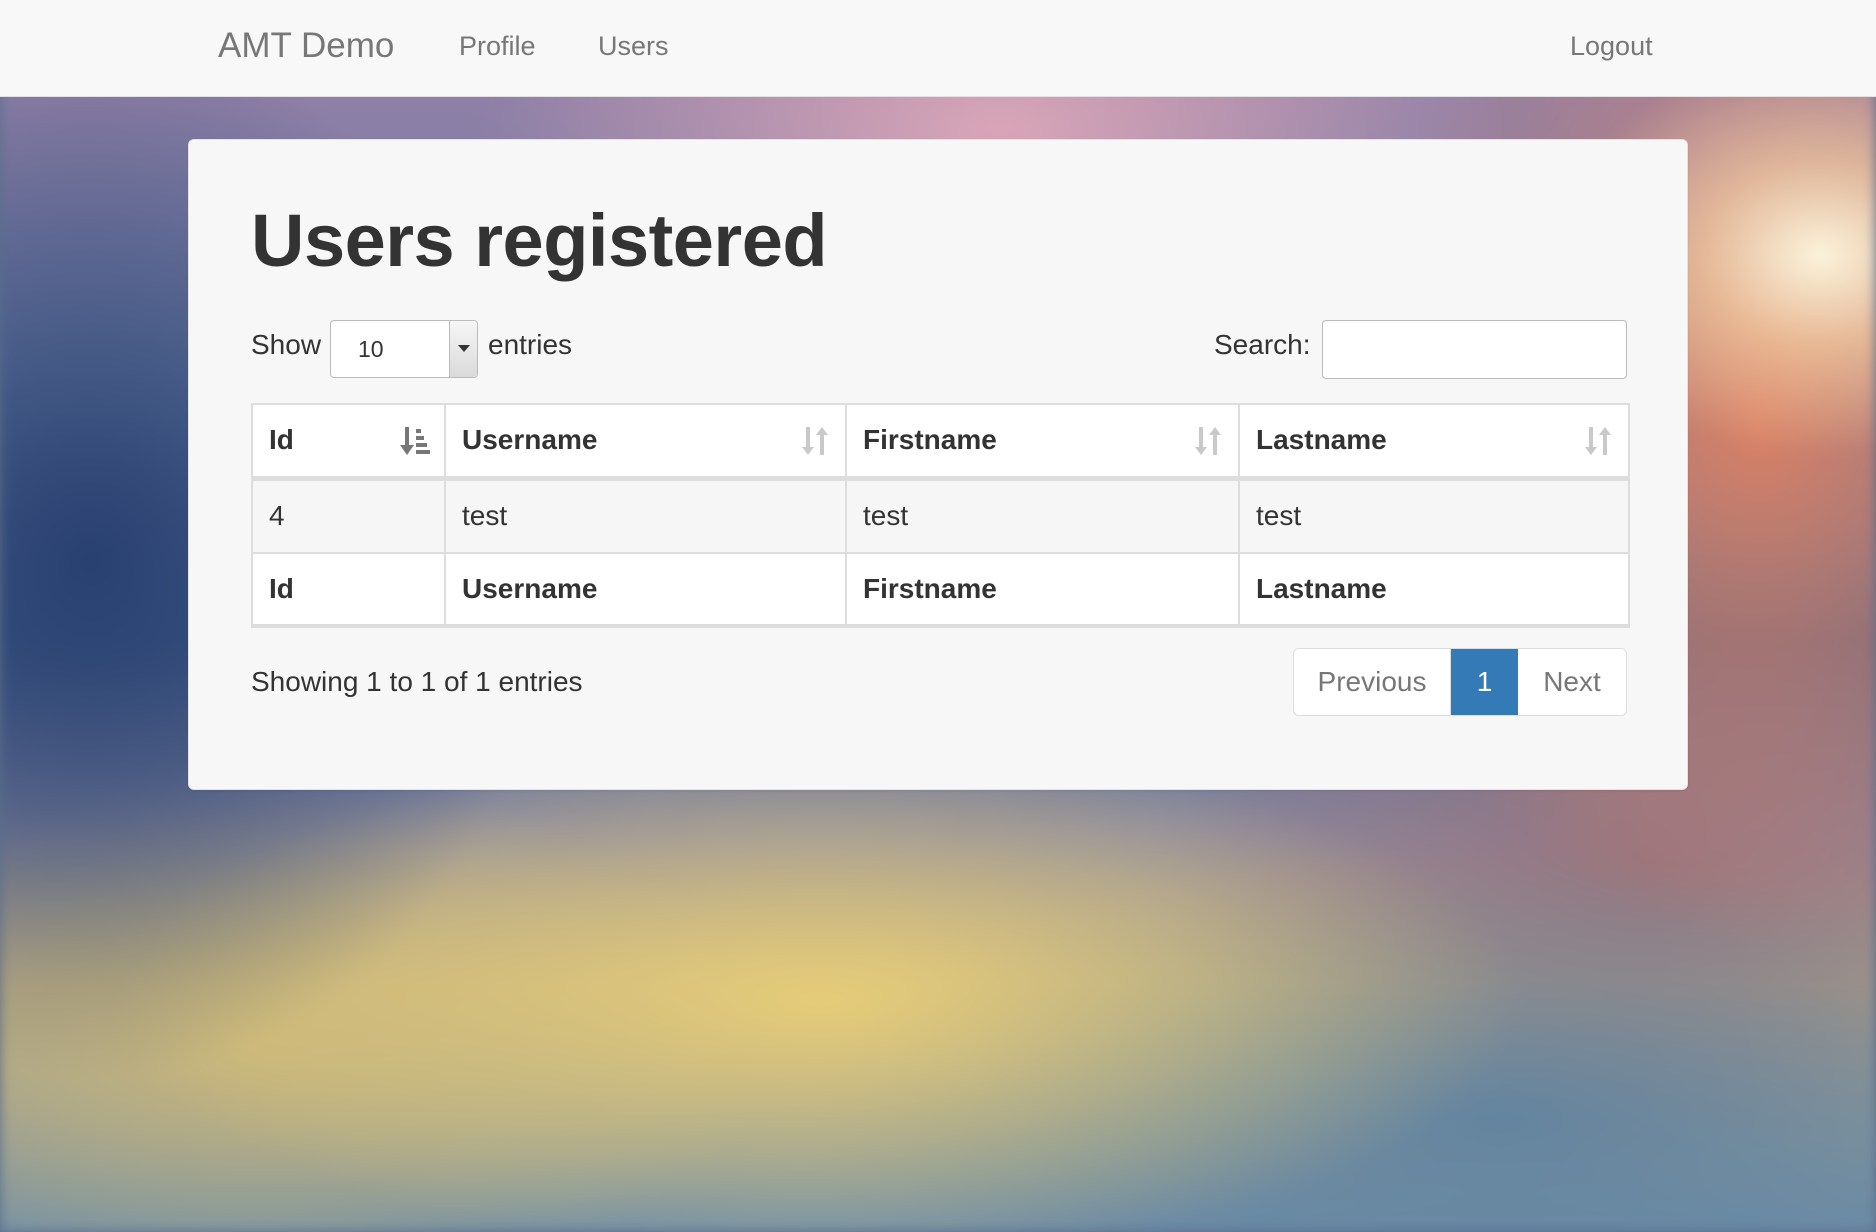 The image size is (1876, 1232). What do you see at coordinates (371, 349) in the screenshot?
I see `entries-per-page-value: 10` at bounding box center [371, 349].